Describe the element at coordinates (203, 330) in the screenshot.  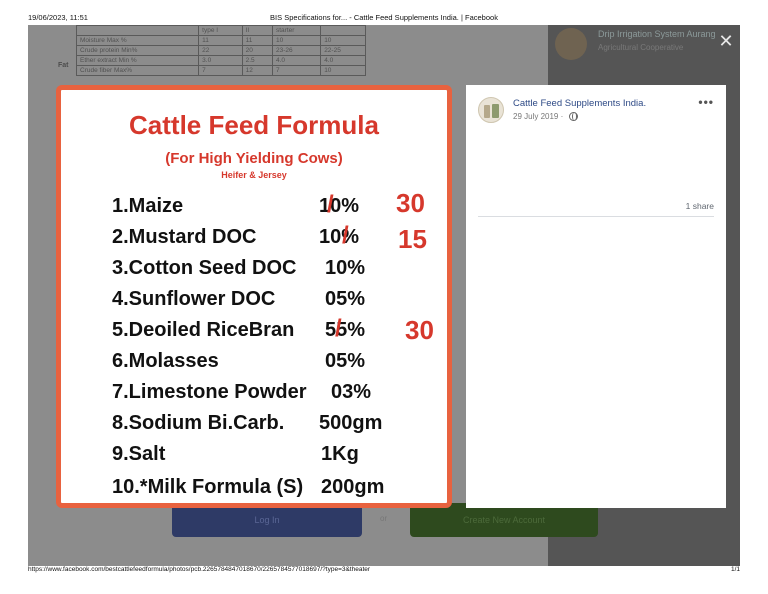
I see `ingredient-name: 5.Deoiled RiceBran` at that location.